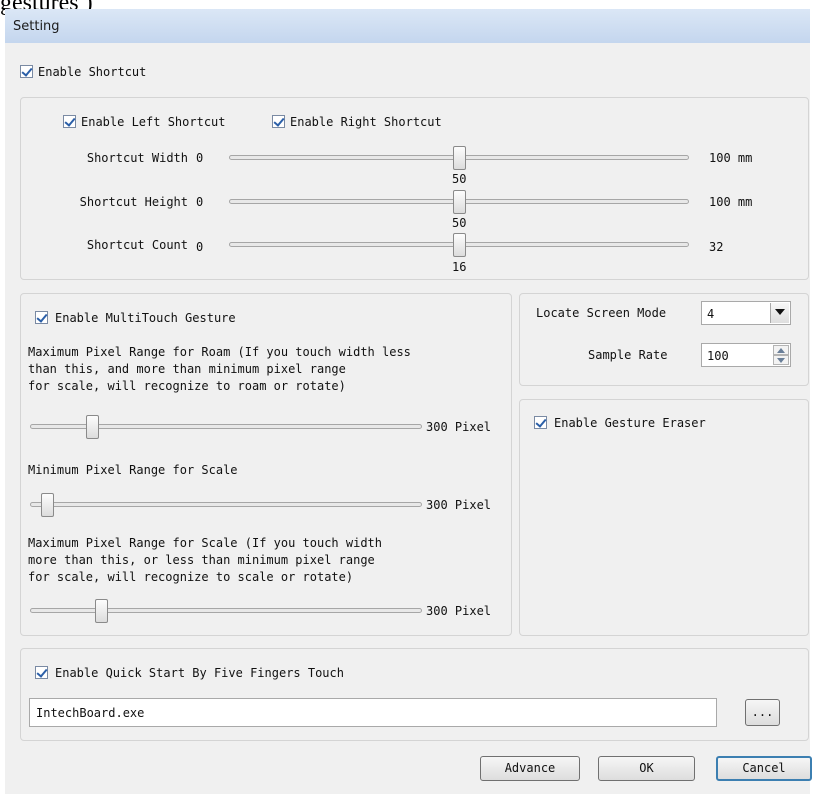  I want to click on scale-min-max: 300 Pixel, so click(459, 505).